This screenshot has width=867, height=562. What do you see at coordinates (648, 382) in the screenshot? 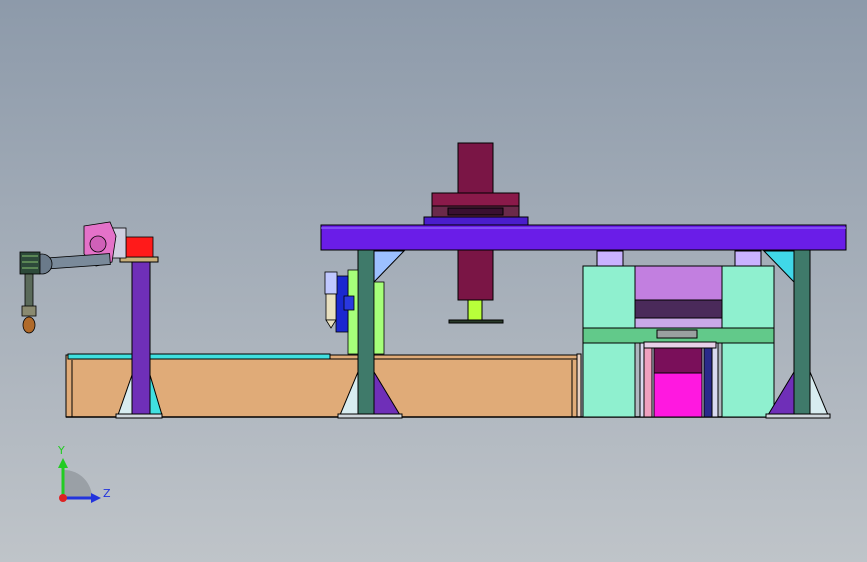
I see `press-guide-left` at bounding box center [648, 382].